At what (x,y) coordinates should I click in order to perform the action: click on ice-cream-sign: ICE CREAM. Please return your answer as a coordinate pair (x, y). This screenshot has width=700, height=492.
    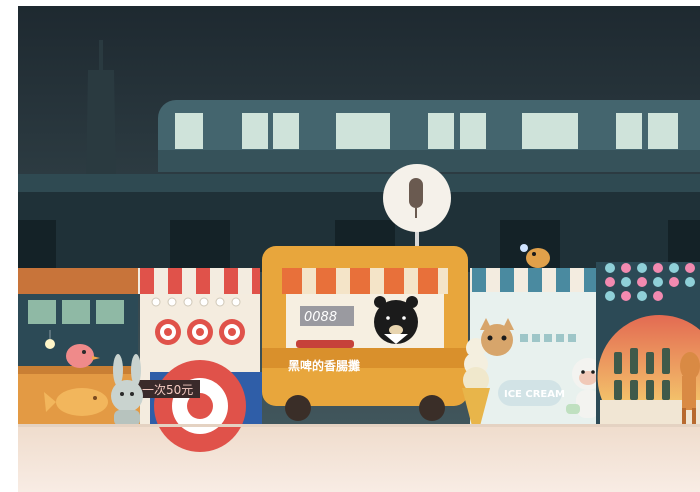
    Looking at the image, I should click on (534, 394).